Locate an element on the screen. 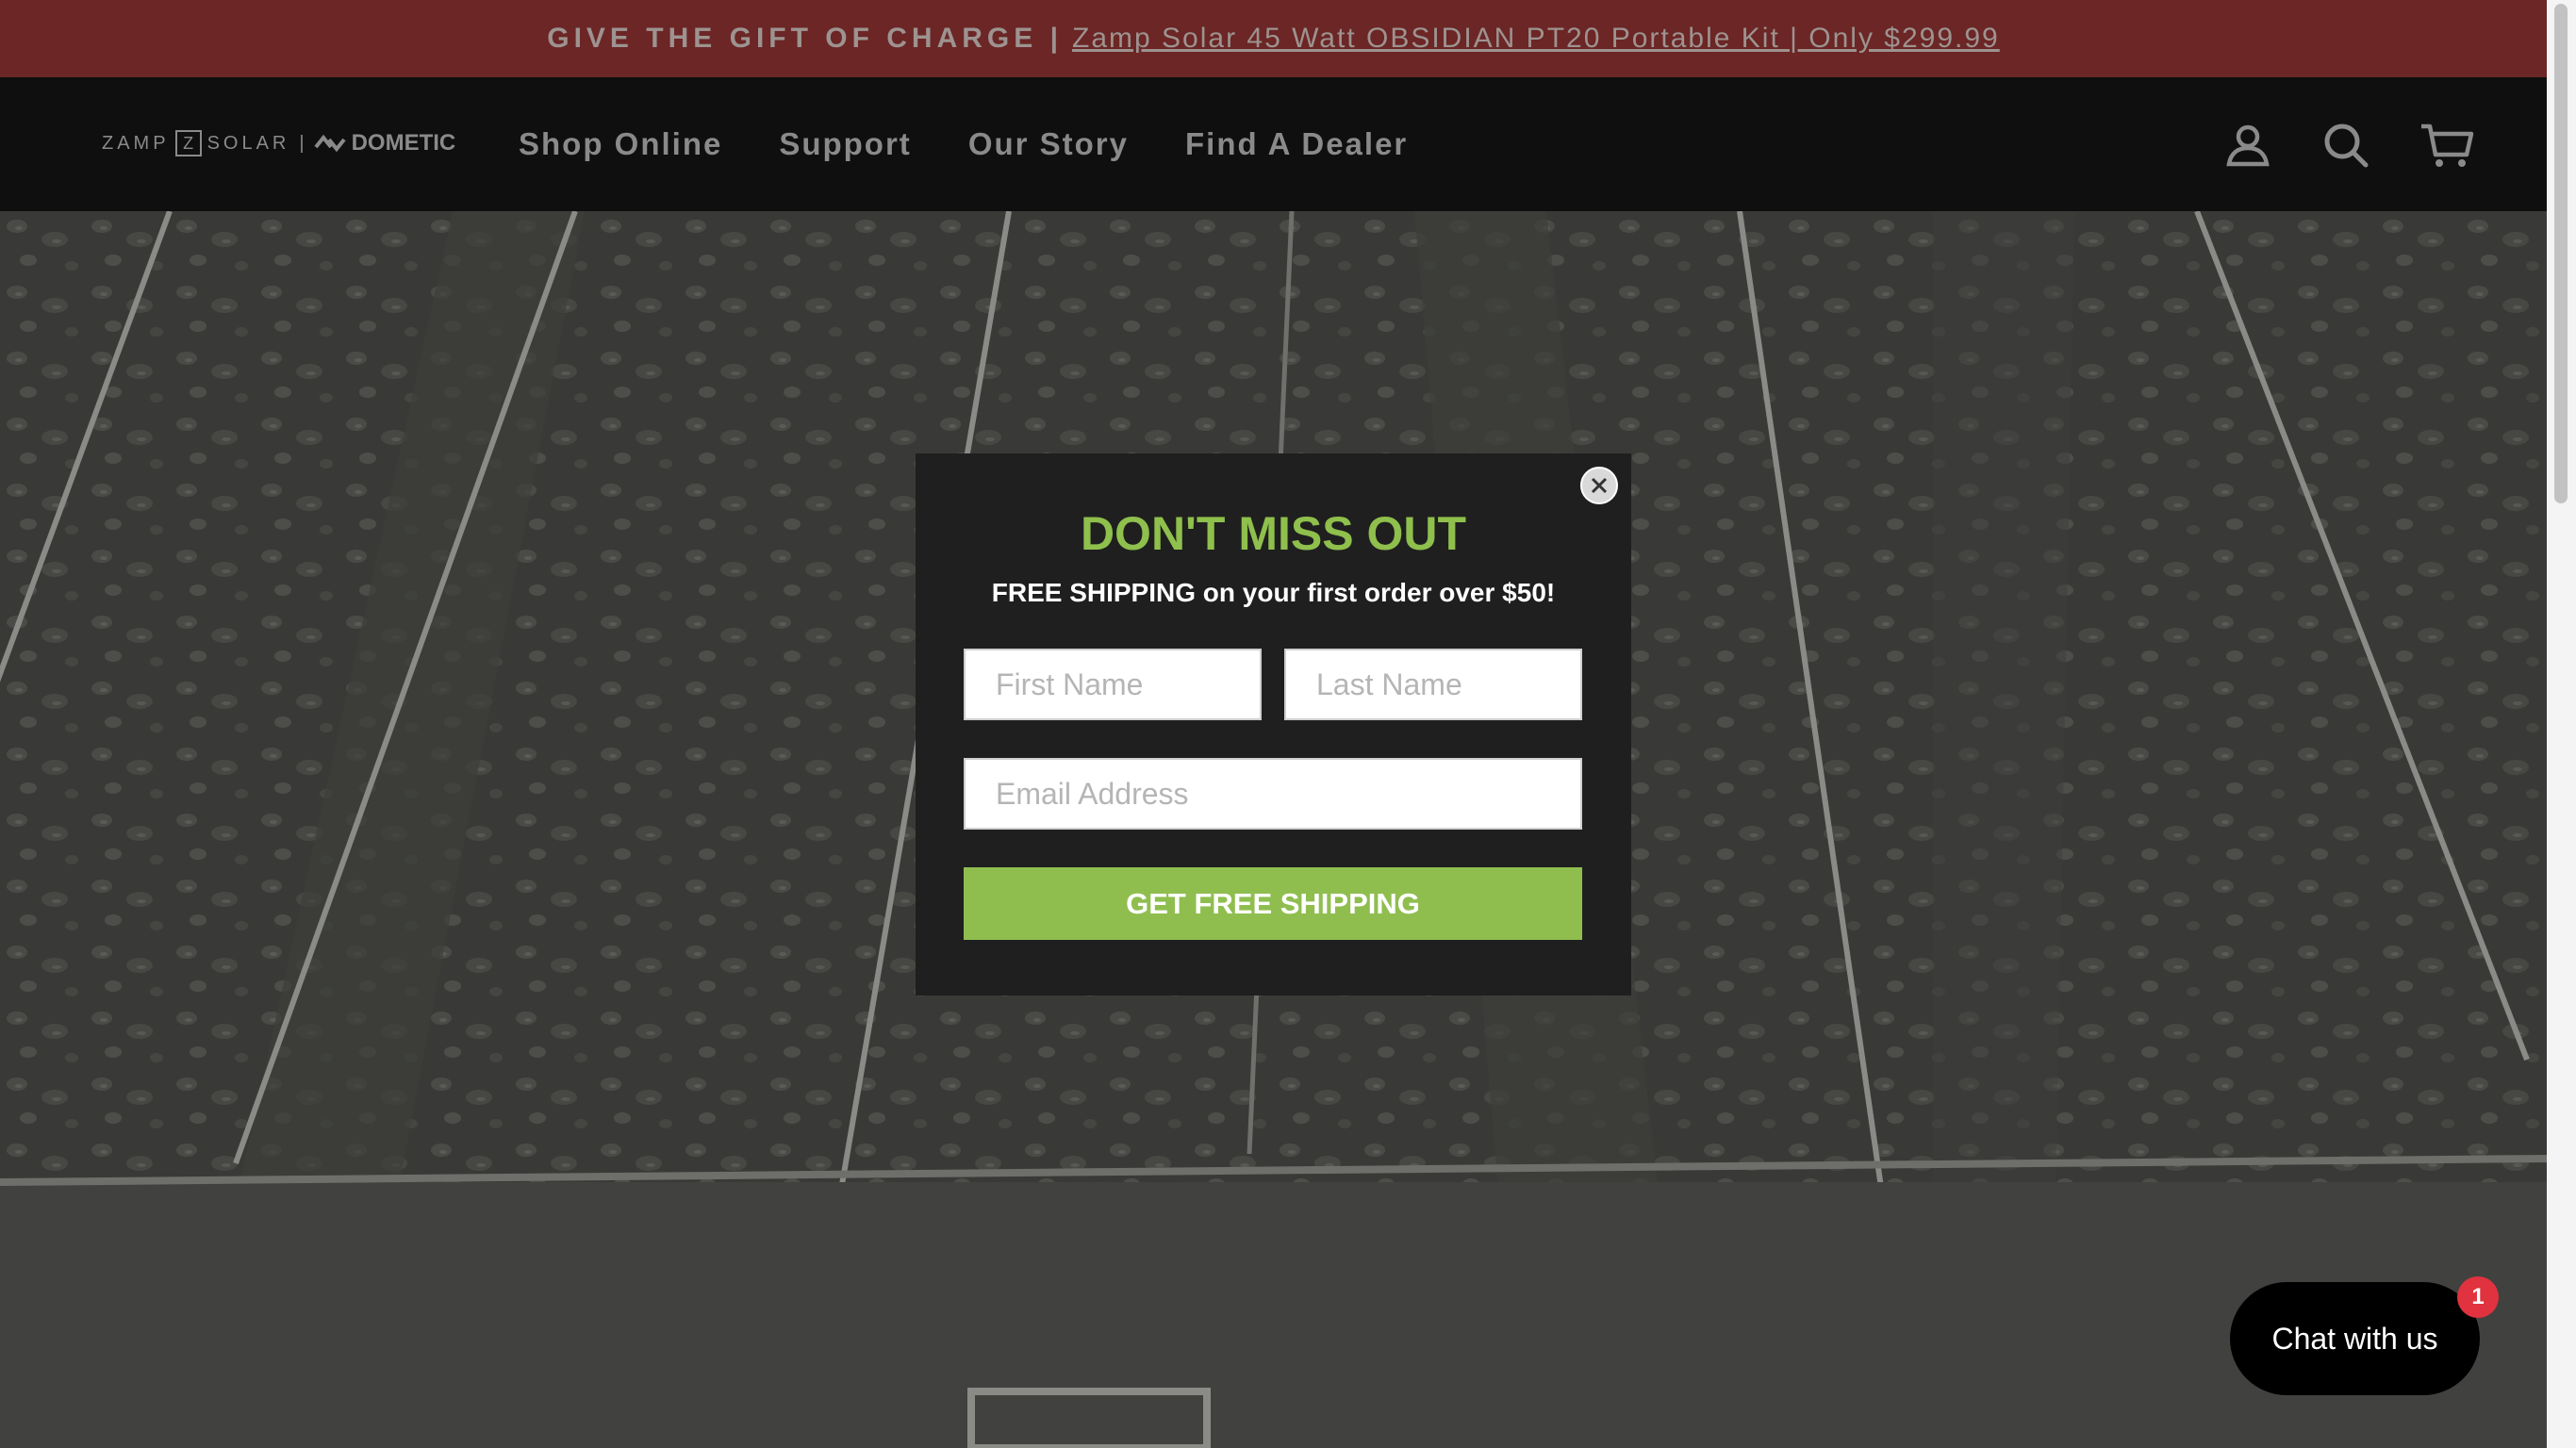  account-icon is located at coordinates (2247, 145).